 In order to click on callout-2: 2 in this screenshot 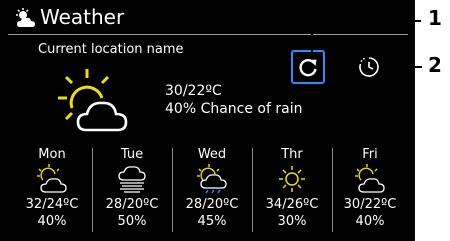, I will do `click(435, 65)`.